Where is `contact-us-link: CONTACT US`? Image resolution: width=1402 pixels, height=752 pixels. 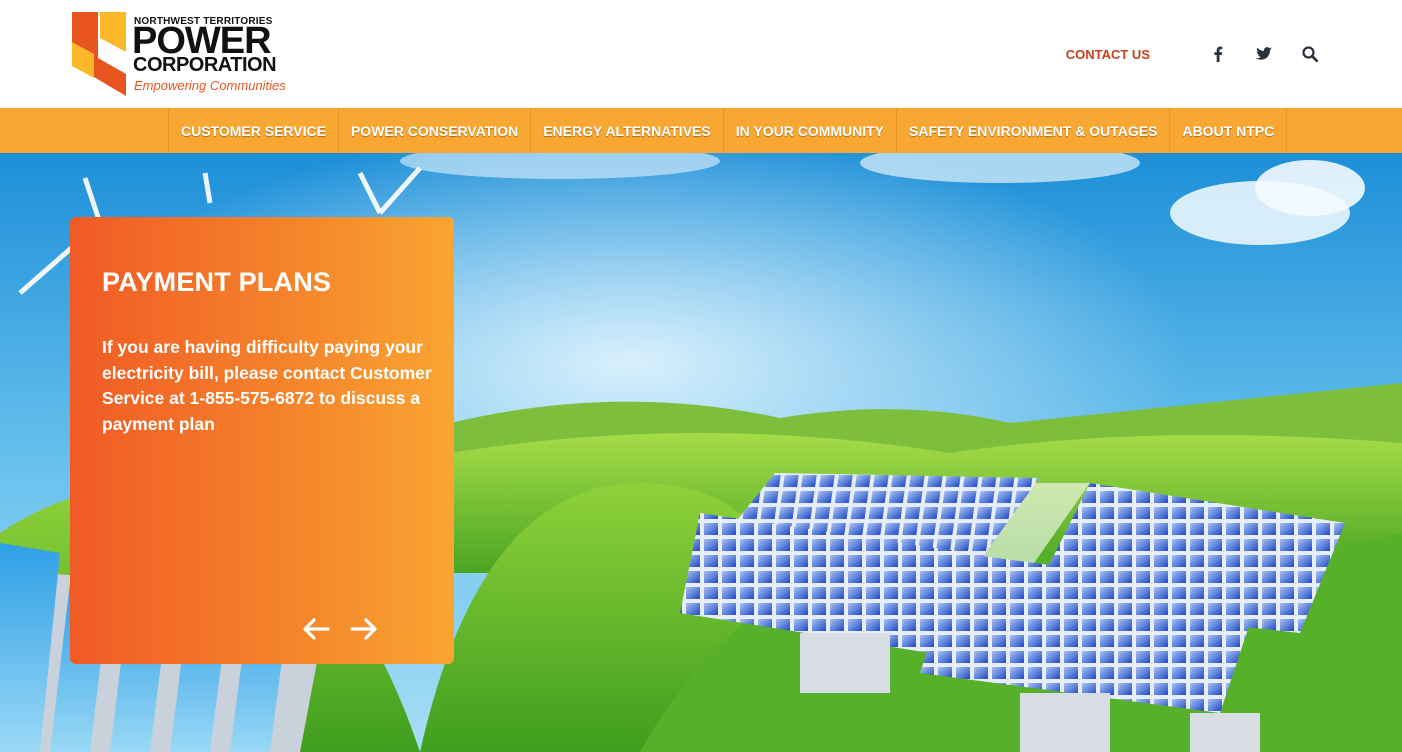 contact-us-link: CONTACT US is located at coordinates (1108, 54).